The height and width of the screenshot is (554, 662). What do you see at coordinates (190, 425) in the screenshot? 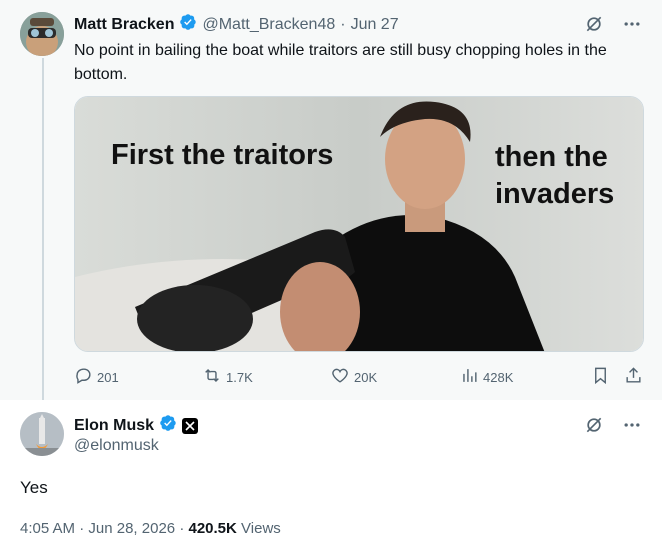
I see `x-affiliate-badge-icon` at bounding box center [190, 425].